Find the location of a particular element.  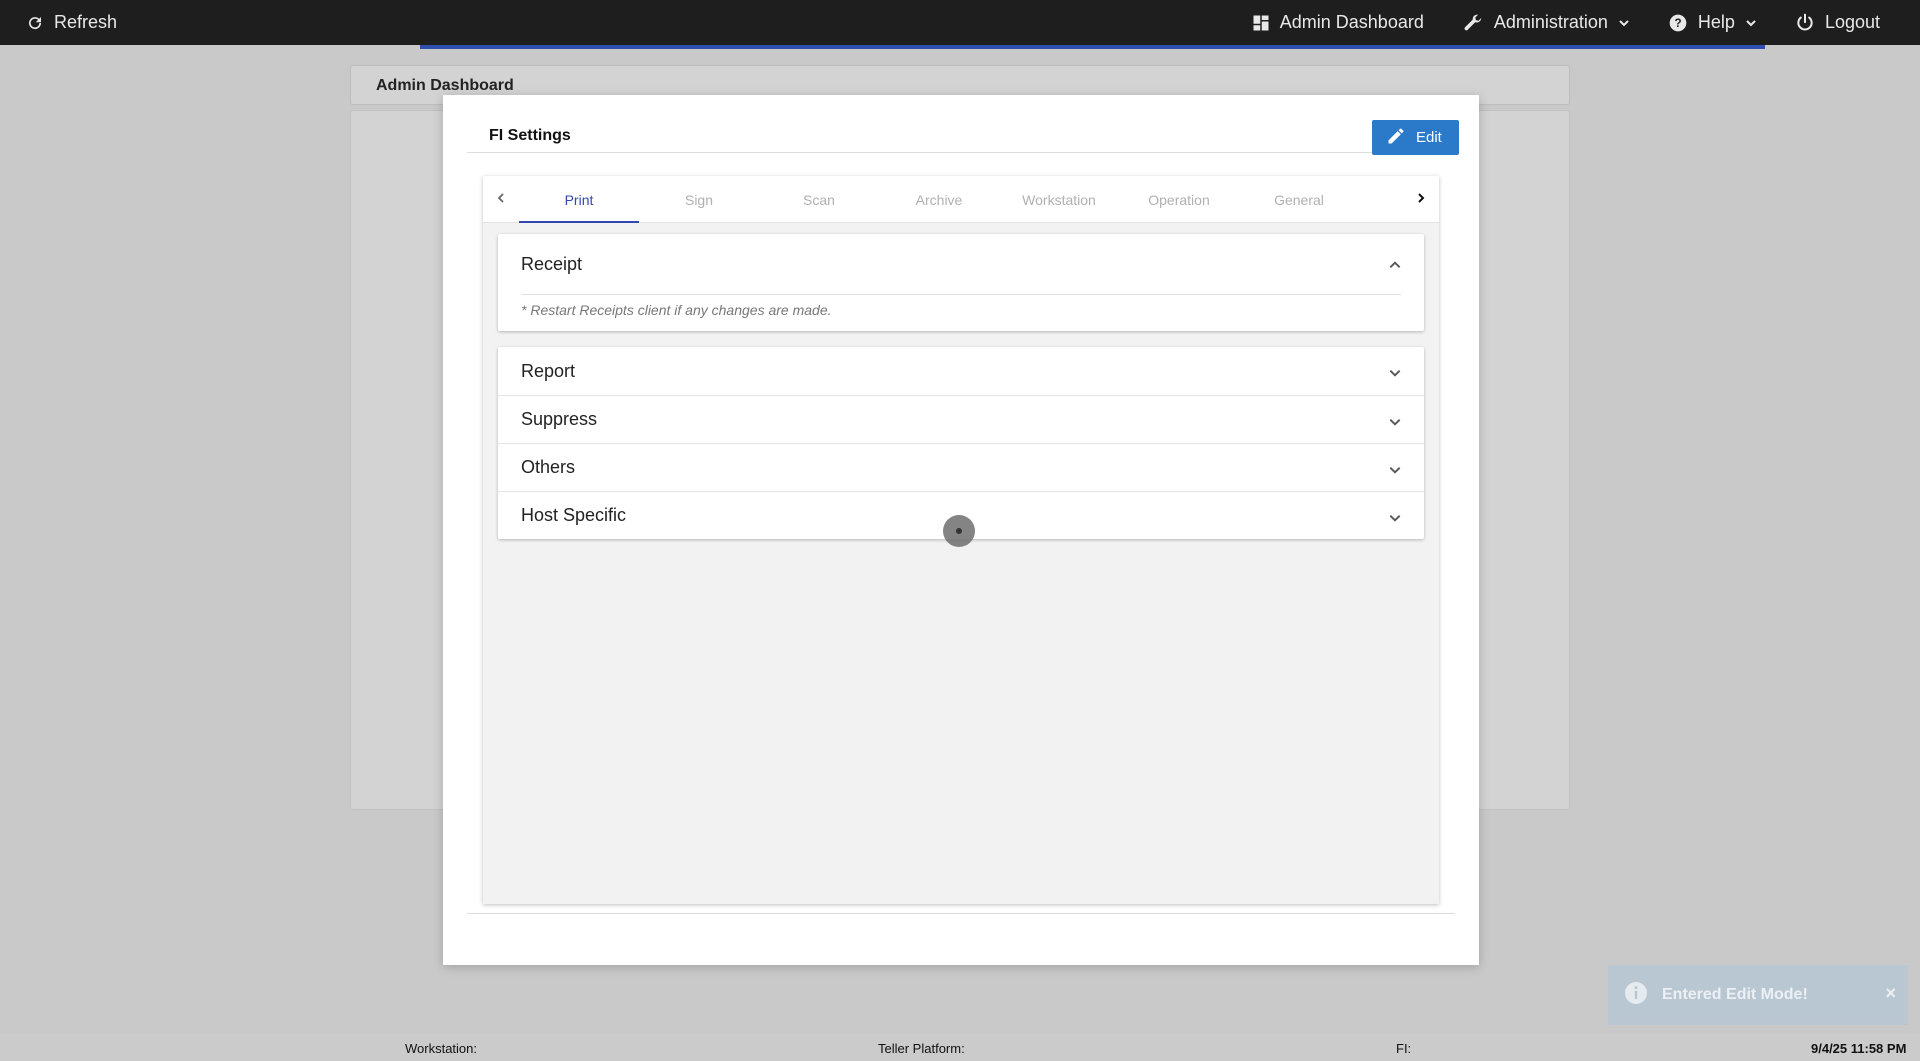

refresh-button: Refresh is located at coordinates (71, 22).